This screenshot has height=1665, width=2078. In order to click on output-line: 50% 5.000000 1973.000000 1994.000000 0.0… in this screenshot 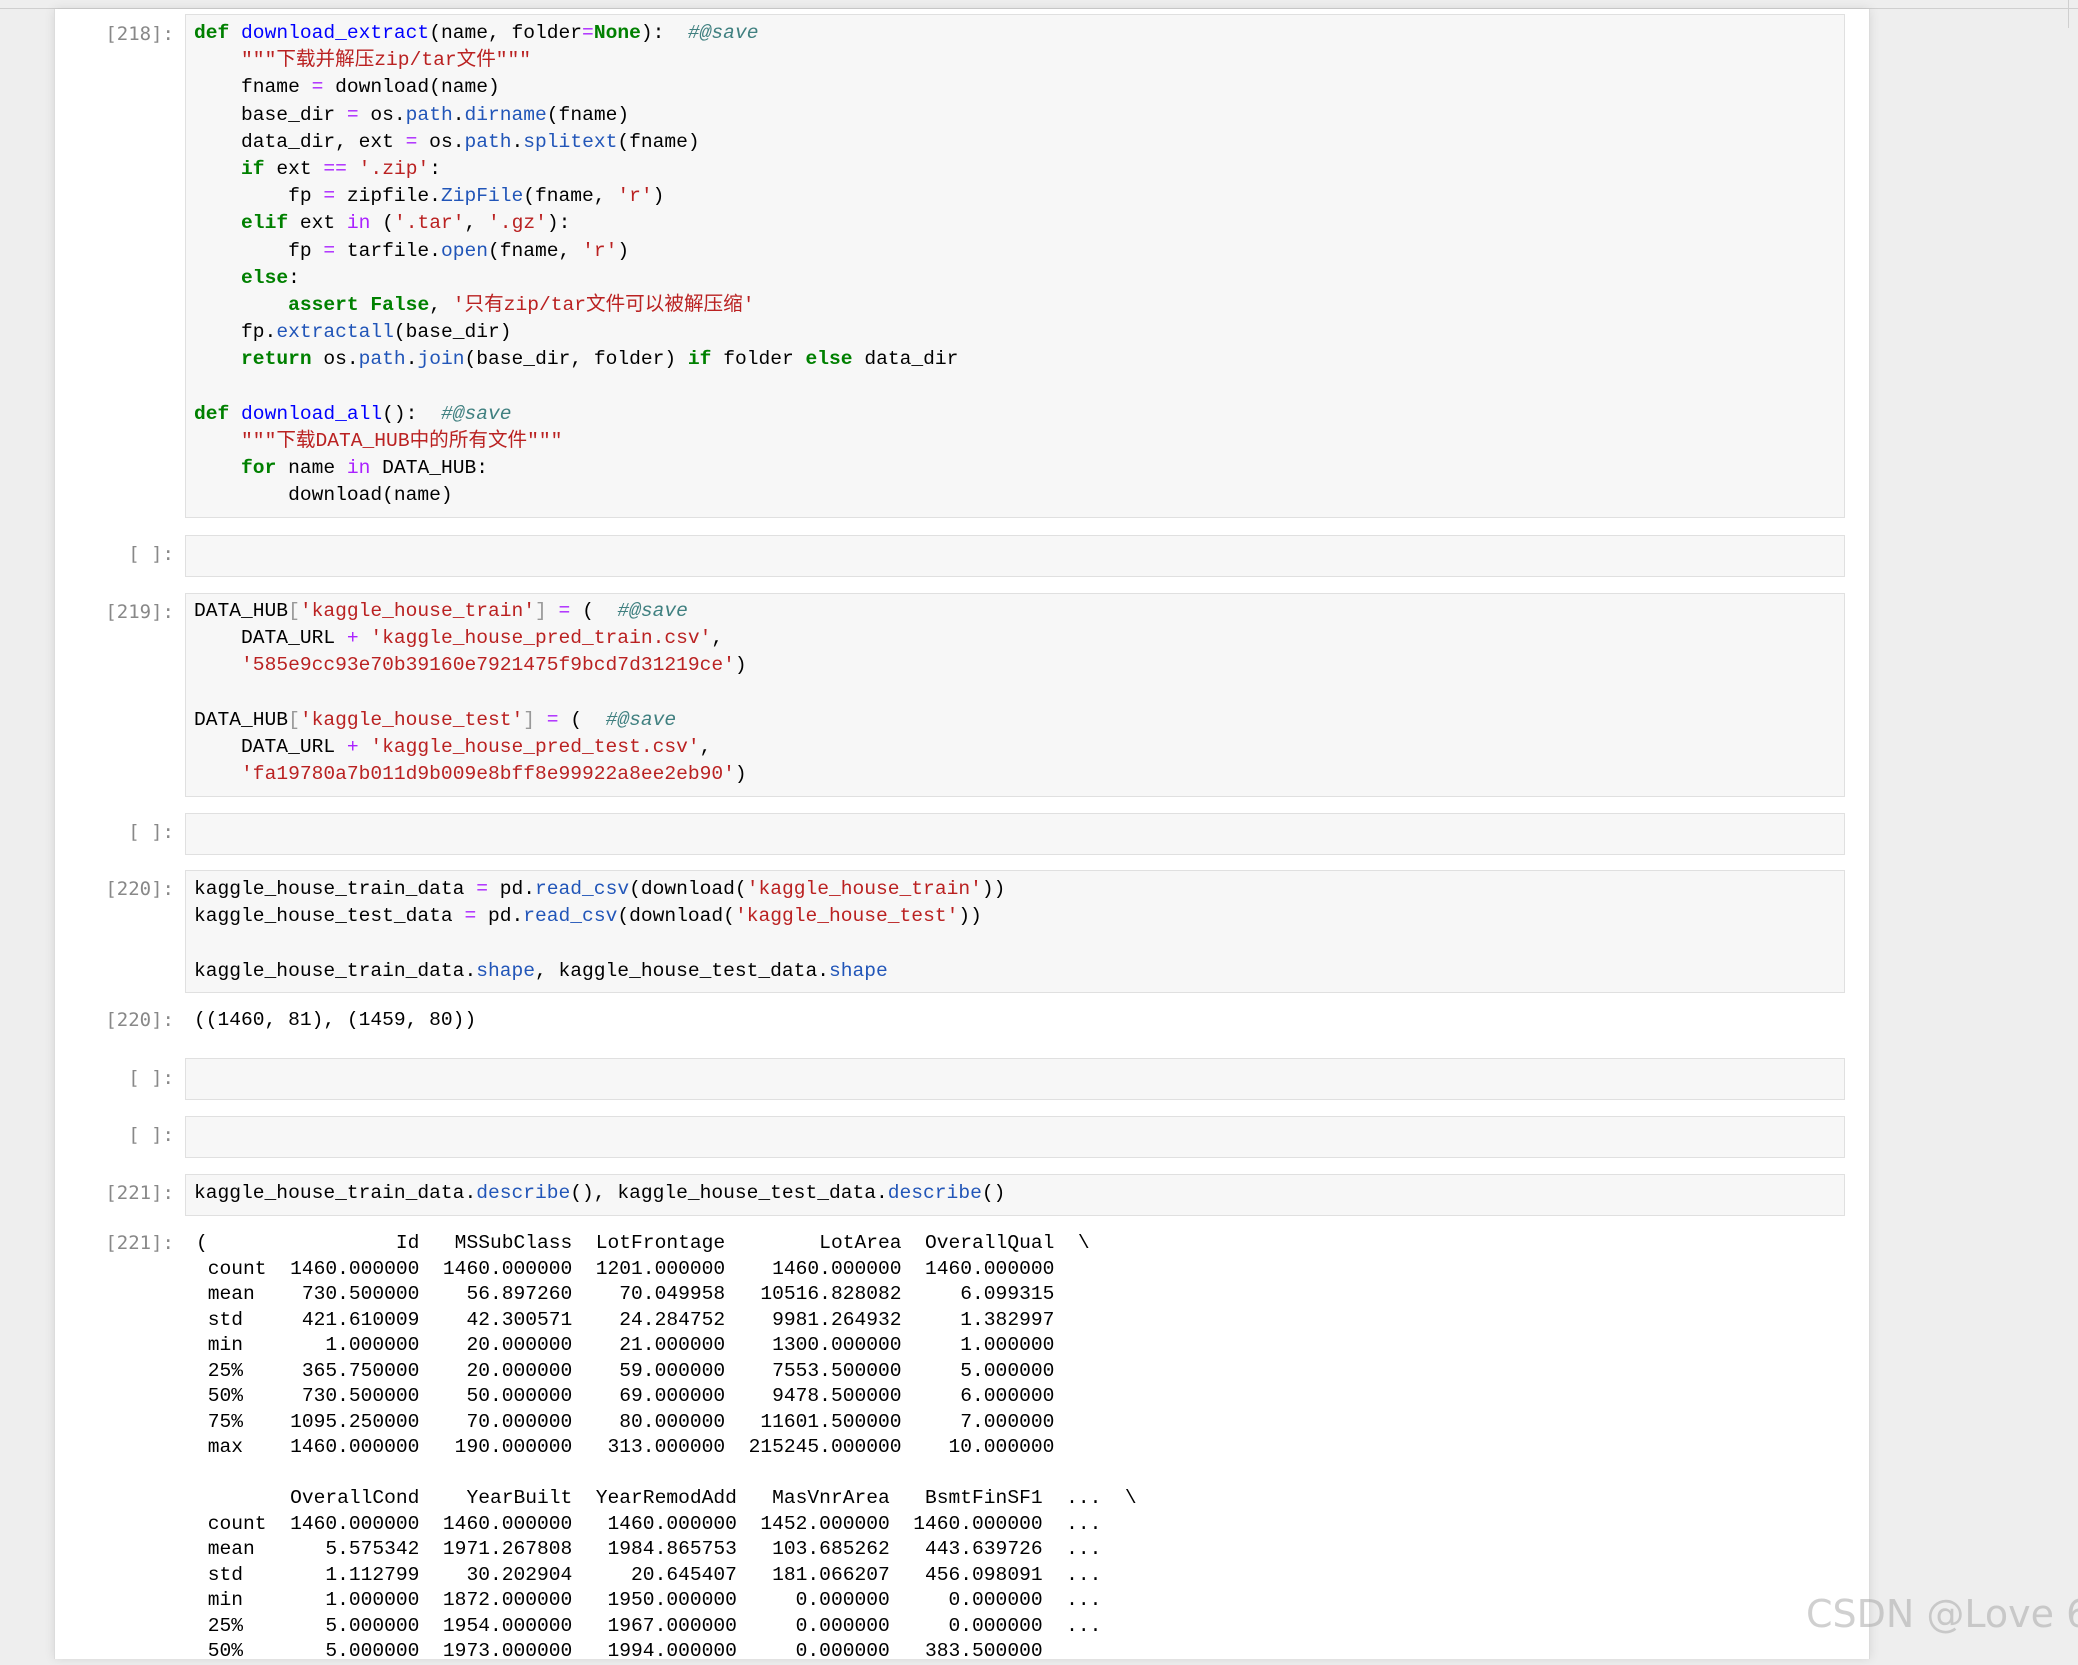, I will do `click(619, 1651)`.